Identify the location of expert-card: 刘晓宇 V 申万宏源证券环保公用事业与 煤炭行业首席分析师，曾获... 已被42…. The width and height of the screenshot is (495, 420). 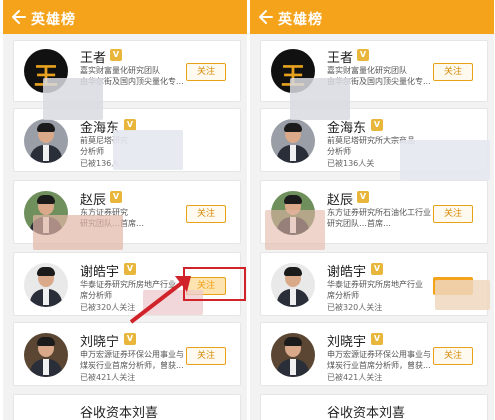
(374, 354).